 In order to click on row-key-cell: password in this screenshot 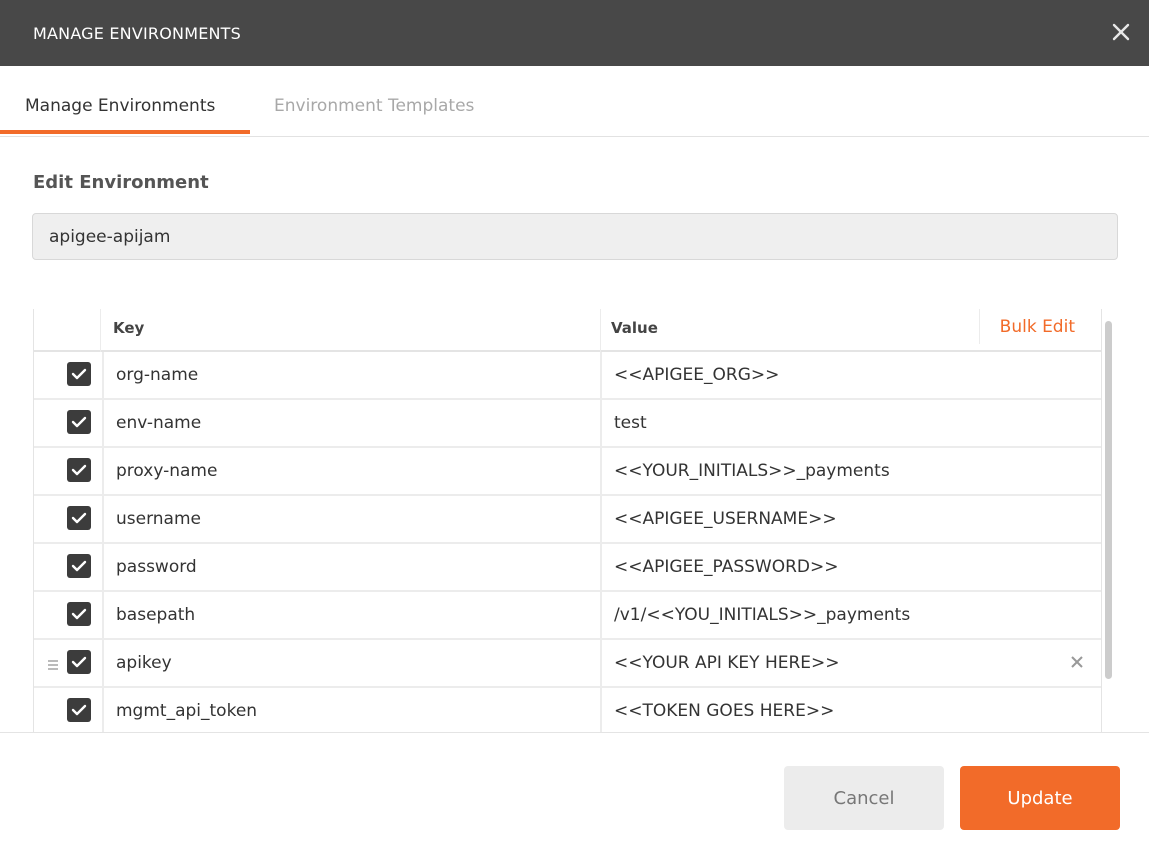, I will do `click(351, 567)`.